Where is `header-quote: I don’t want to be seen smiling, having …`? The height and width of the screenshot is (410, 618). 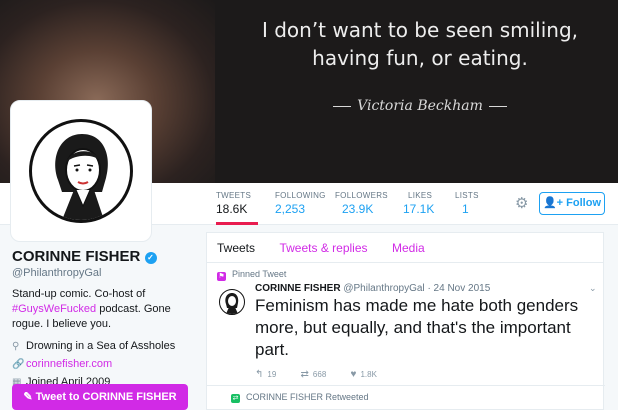
header-quote: I don’t want to be seen smiling, having … is located at coordinates (420, 44).